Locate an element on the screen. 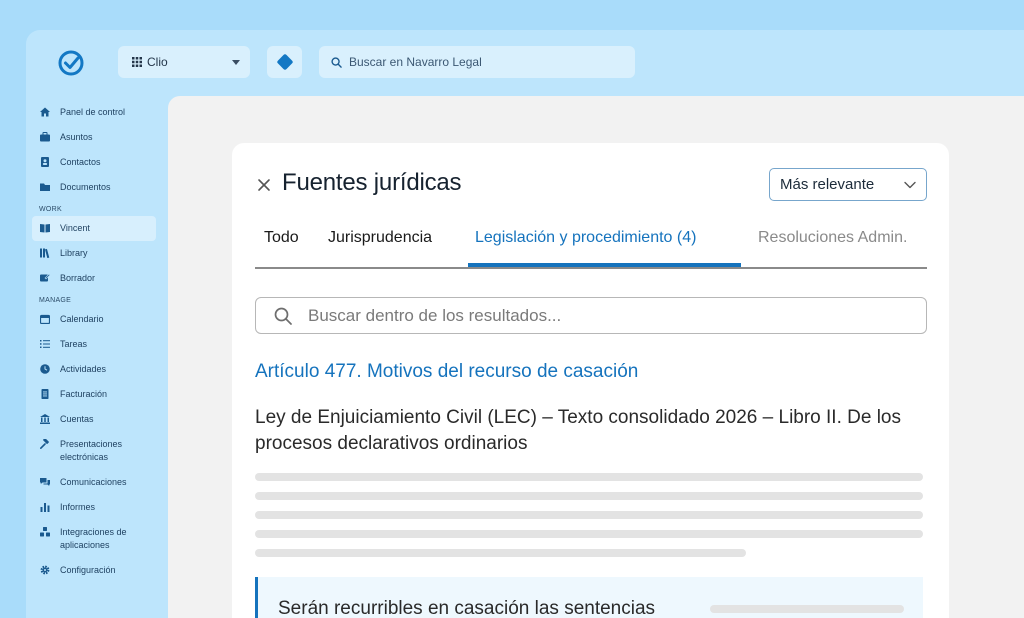 The height and width of the screenshot is (618, 1024). sidebar-item-label: Documentos is located at coordinates (85, 187).